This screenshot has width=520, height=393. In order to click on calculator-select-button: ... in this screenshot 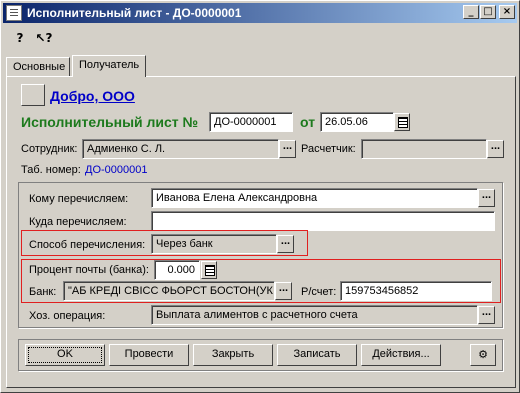, I will do `click(495, 149)`.